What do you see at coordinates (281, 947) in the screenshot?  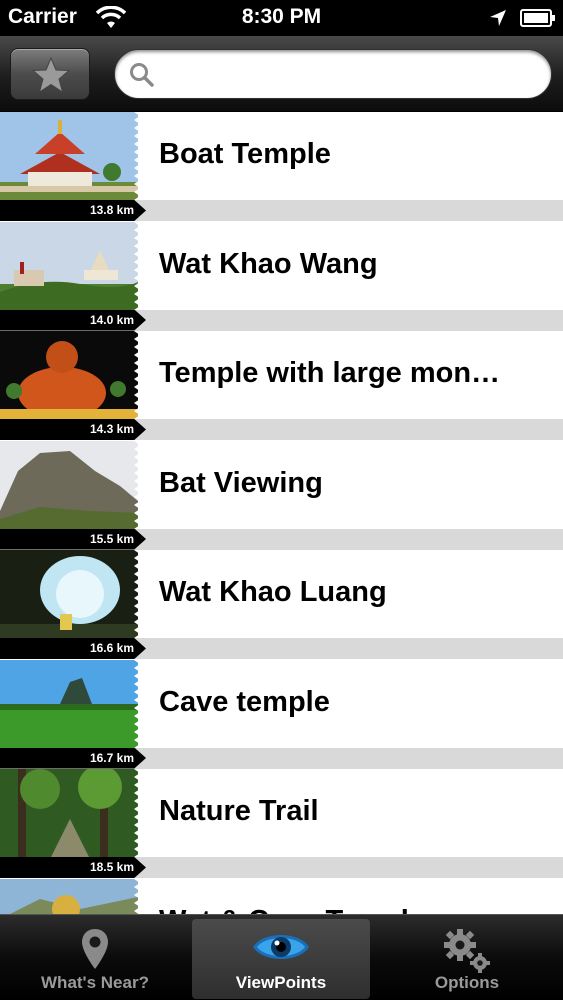 I see `eye-icon` at bounding box center [281, 947].